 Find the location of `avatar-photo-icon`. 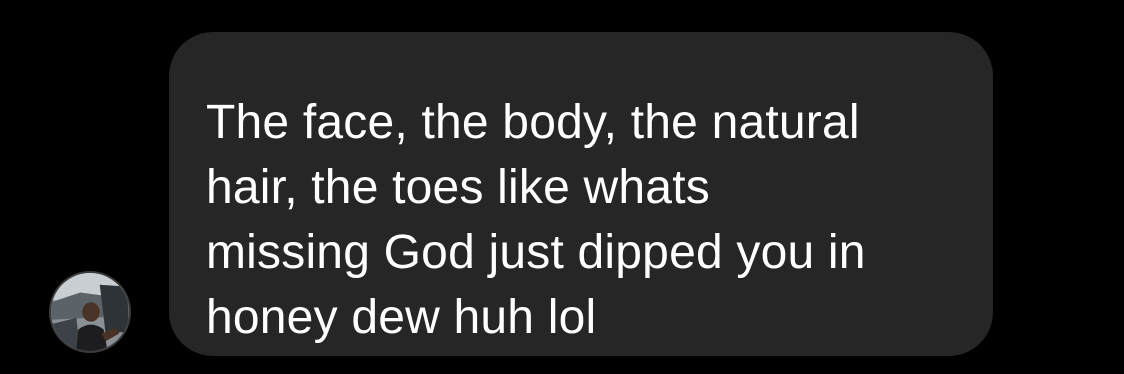

avatar-photo-icon is located at coordinates (90, 312).